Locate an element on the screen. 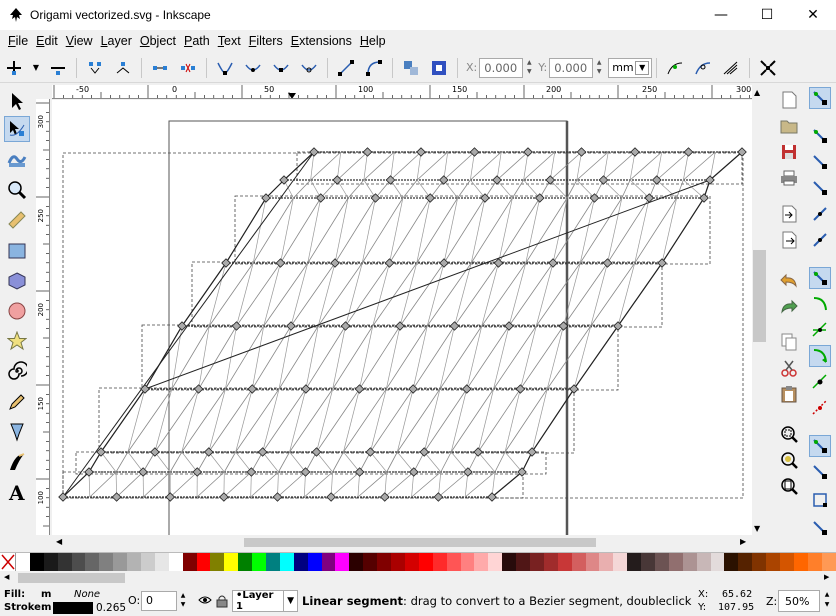 This screenshot has height=616, width=836. paste-icon is located at coordinates (789, 394).